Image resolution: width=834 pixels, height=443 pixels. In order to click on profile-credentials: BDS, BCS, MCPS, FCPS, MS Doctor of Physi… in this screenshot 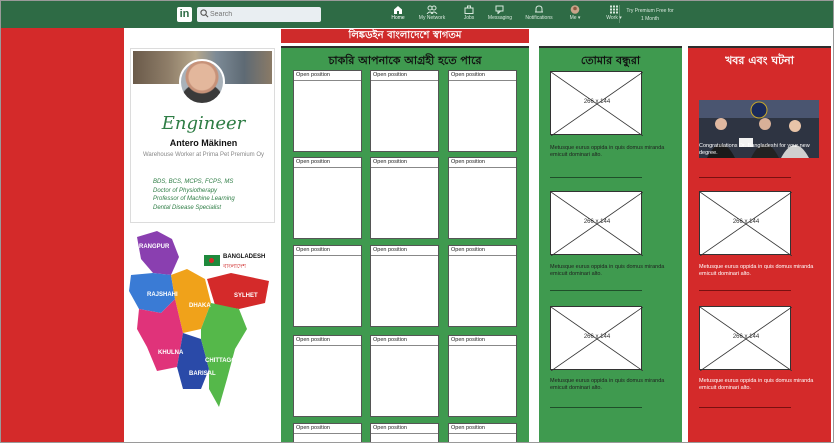, I will do `click(213, 195)`.